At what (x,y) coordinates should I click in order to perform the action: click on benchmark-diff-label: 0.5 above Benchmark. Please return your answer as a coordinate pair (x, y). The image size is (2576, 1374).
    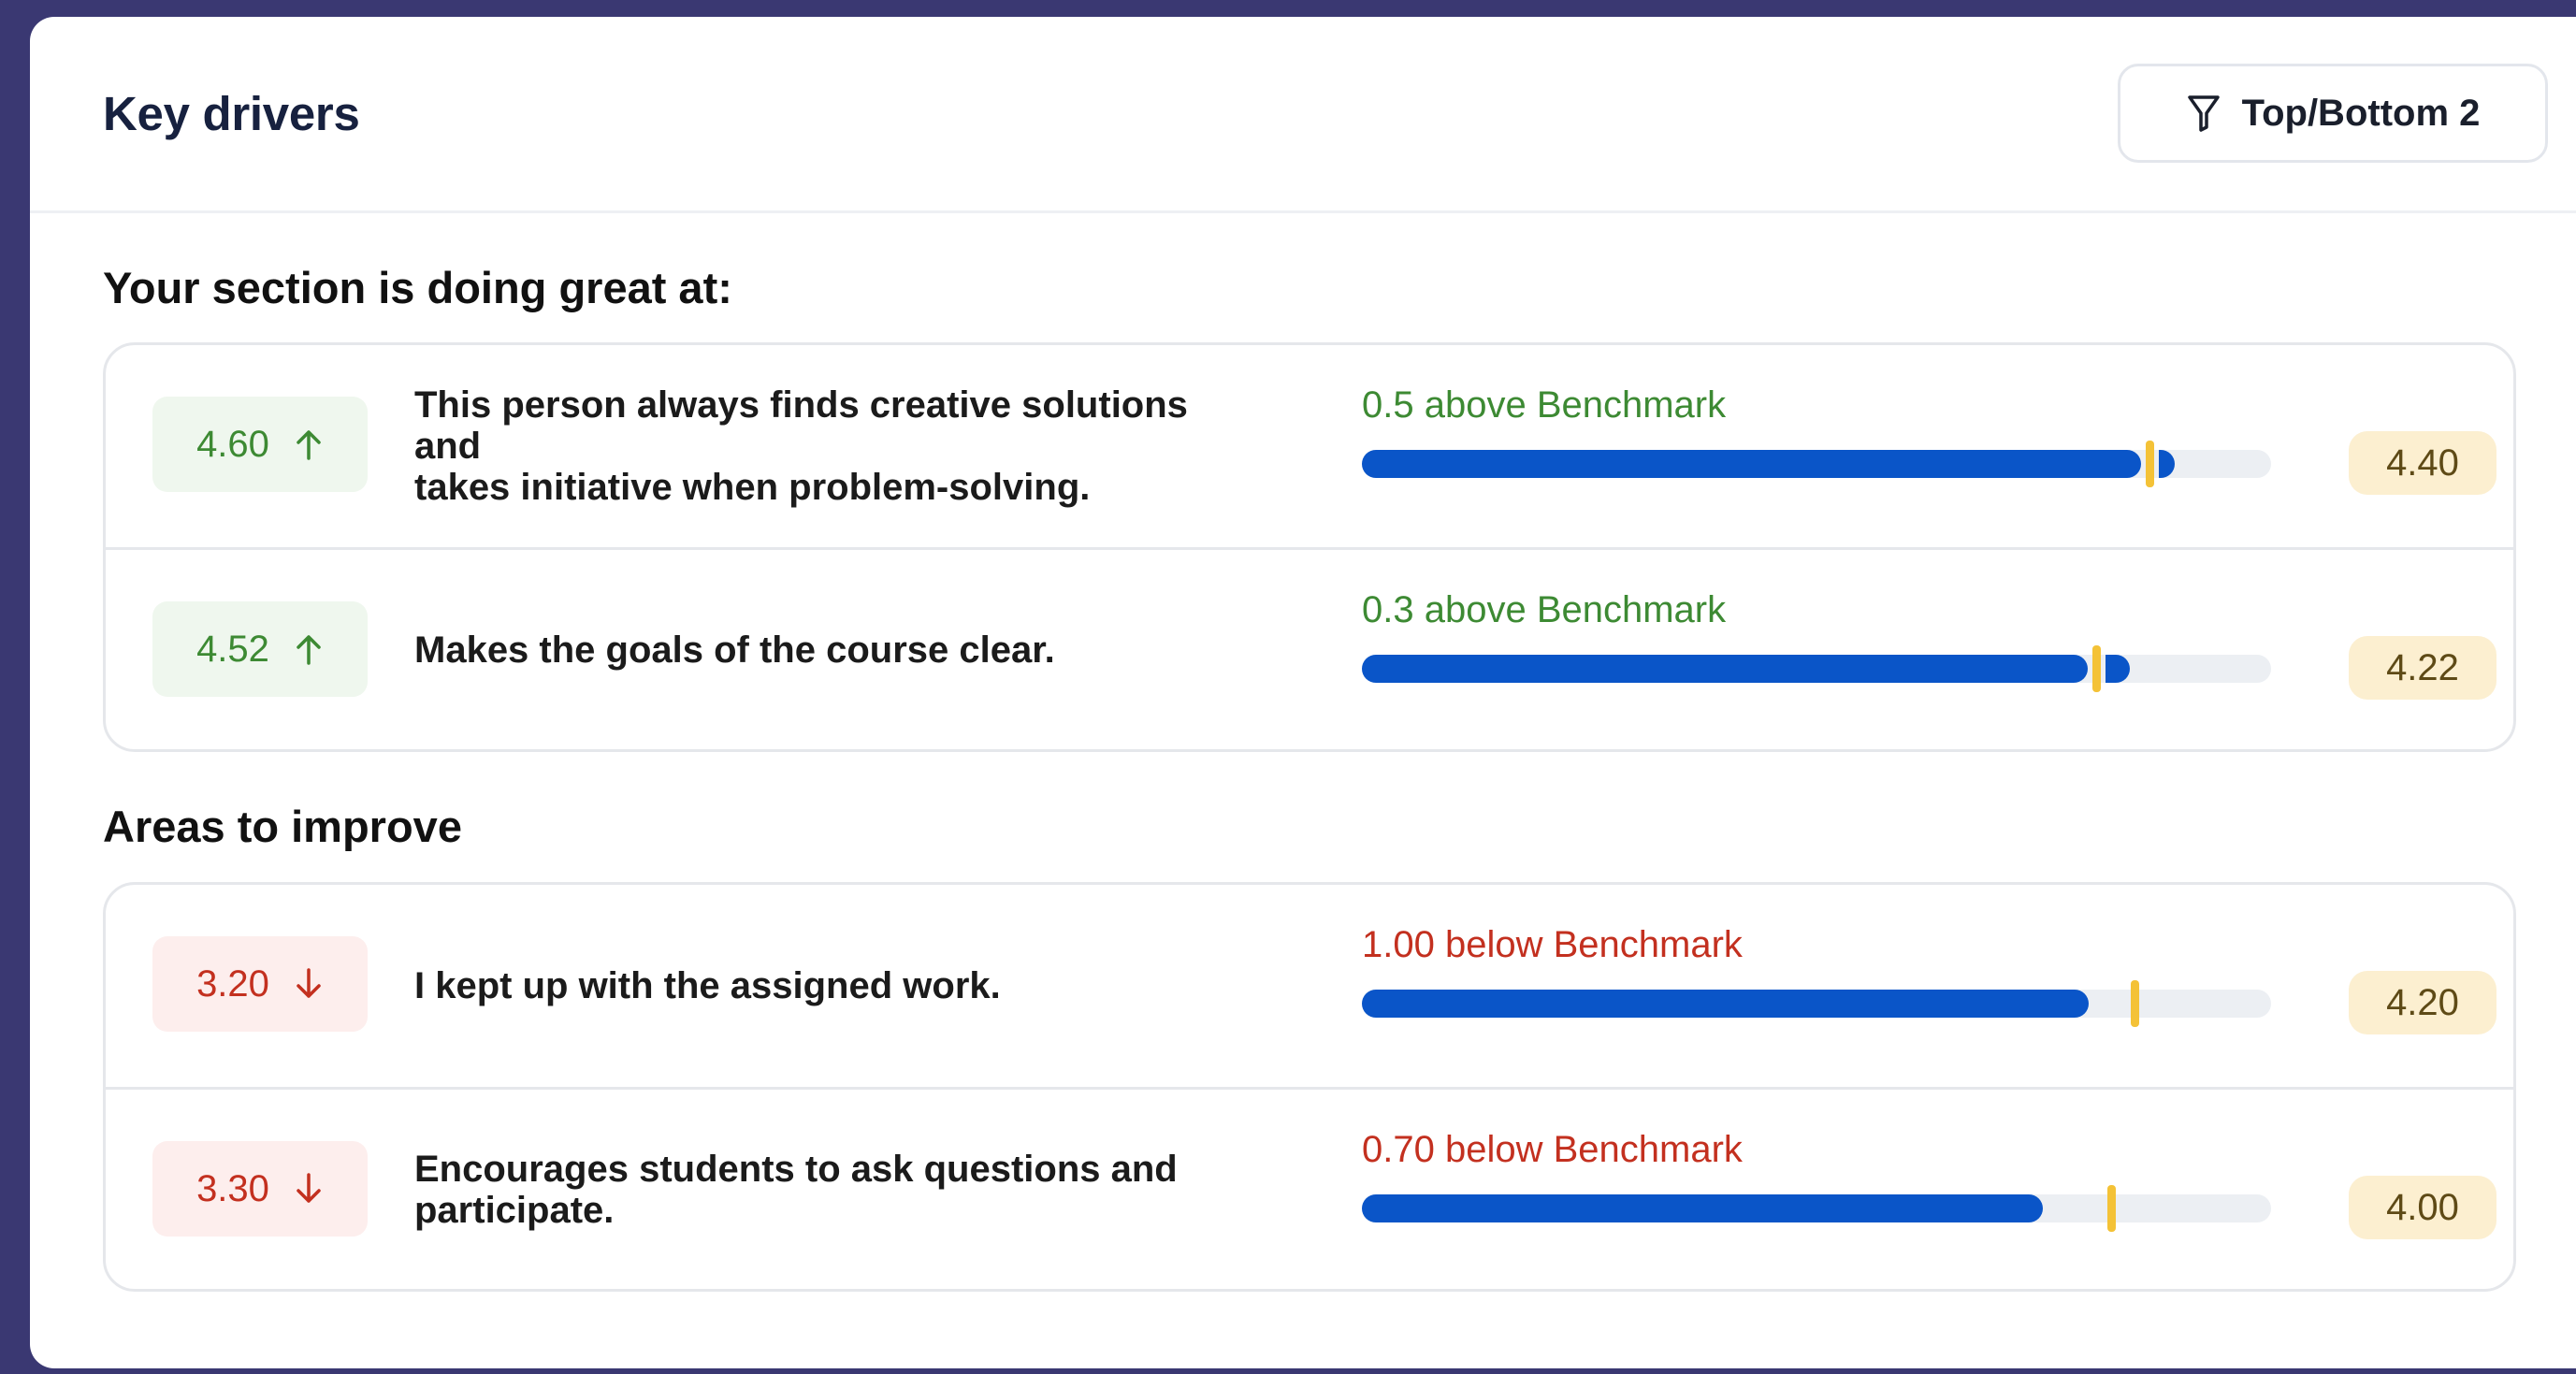
    Looking at the image, I should click on (1544, 405).